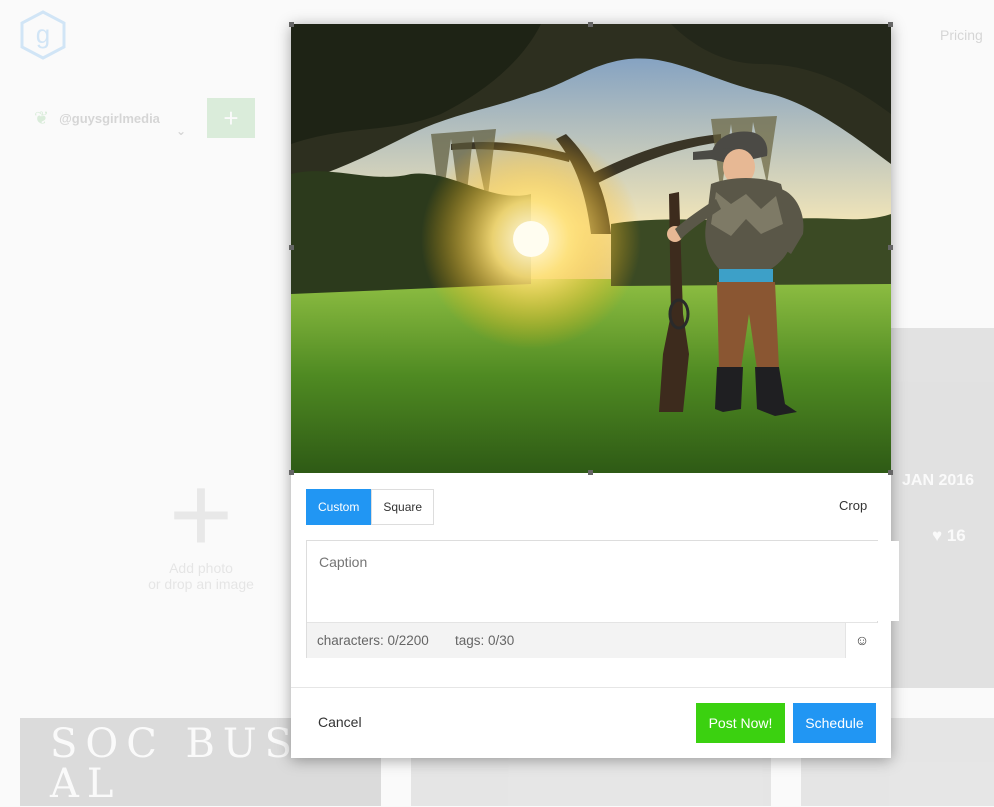  Describe the element at coordinates (740, 723) in the screenshot. I see `post-now-button: Post Now!` at that location.